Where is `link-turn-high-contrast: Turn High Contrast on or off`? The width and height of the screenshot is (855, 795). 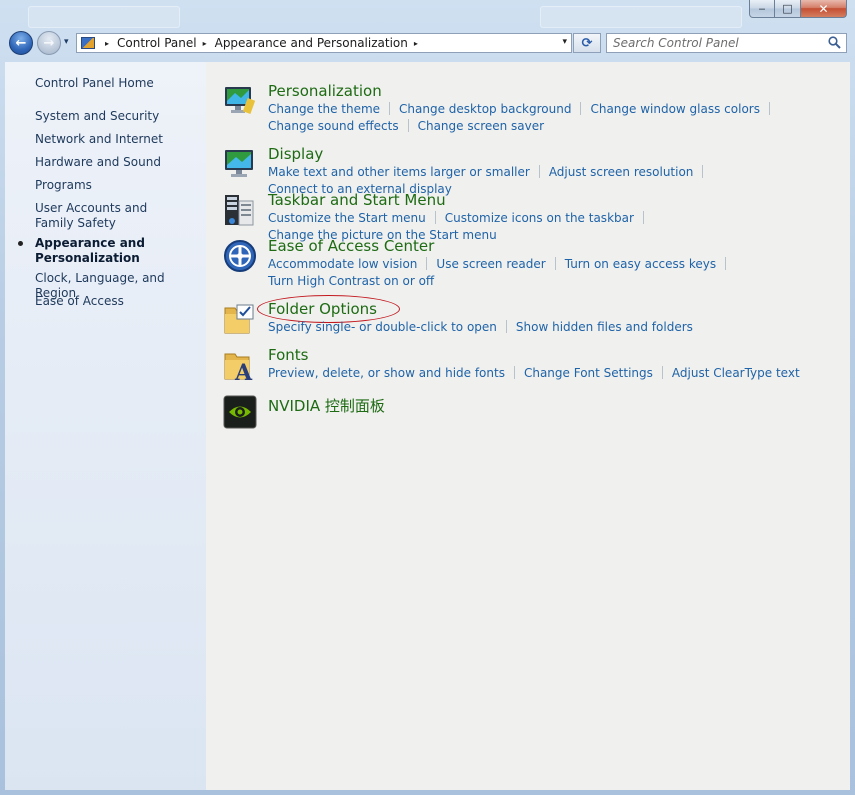
link-turn-high-contrast: Turn High Contrast on or off is located at coordinates (351, 281).